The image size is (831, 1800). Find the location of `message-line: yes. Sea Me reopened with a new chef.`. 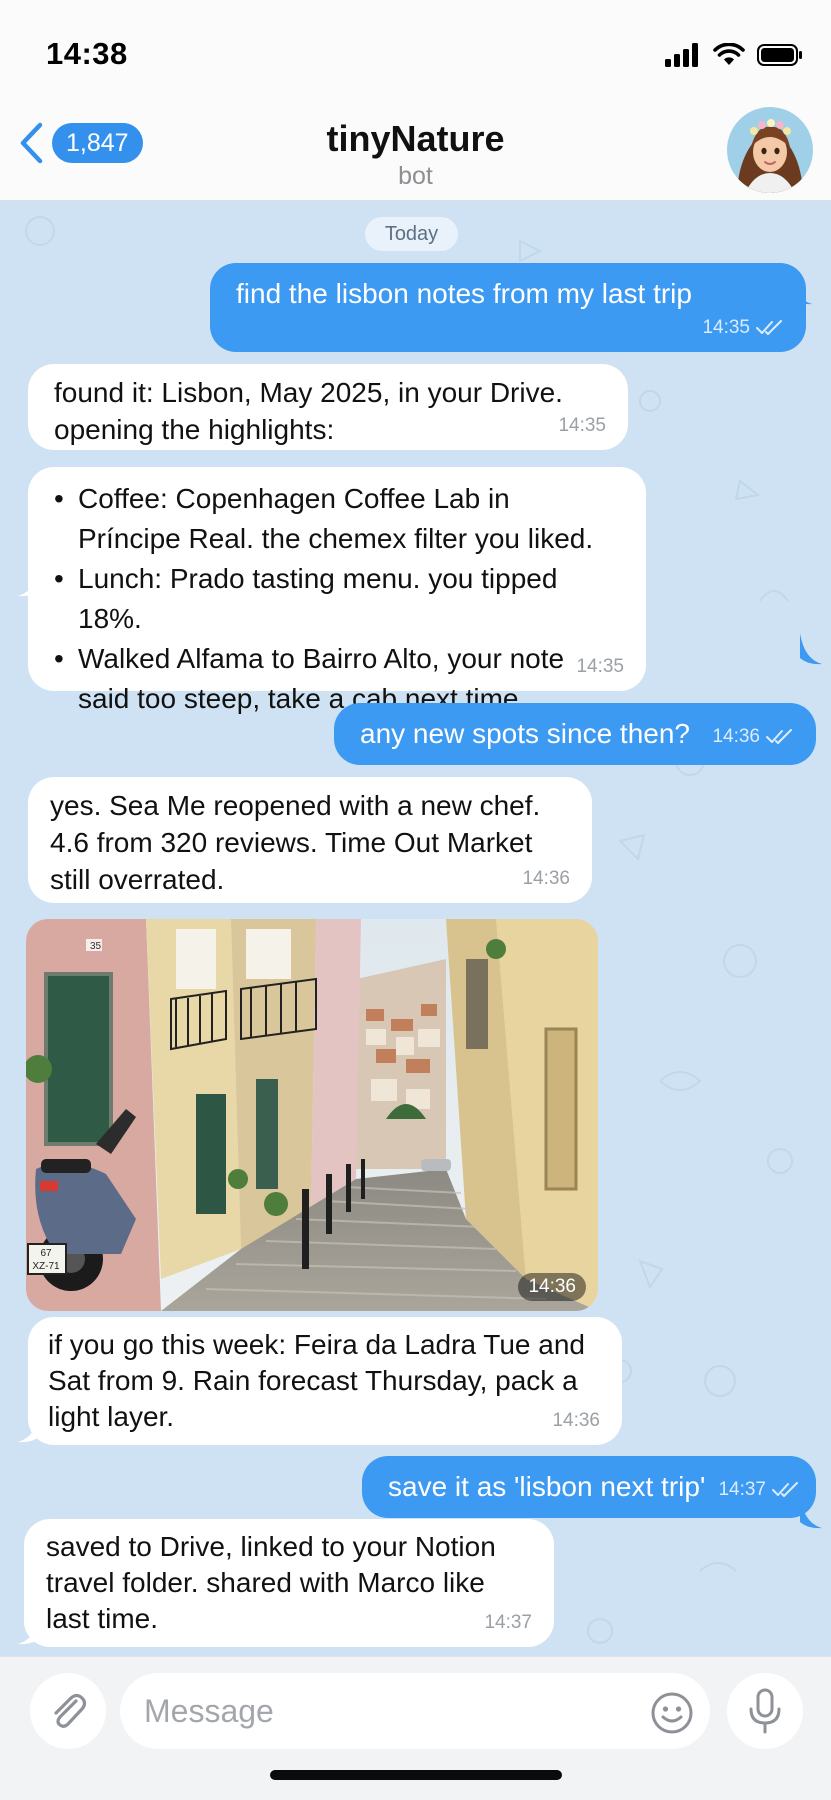

message-line: yes. Sea Me reopened with a new chef. is located at coordinates (295, 805).